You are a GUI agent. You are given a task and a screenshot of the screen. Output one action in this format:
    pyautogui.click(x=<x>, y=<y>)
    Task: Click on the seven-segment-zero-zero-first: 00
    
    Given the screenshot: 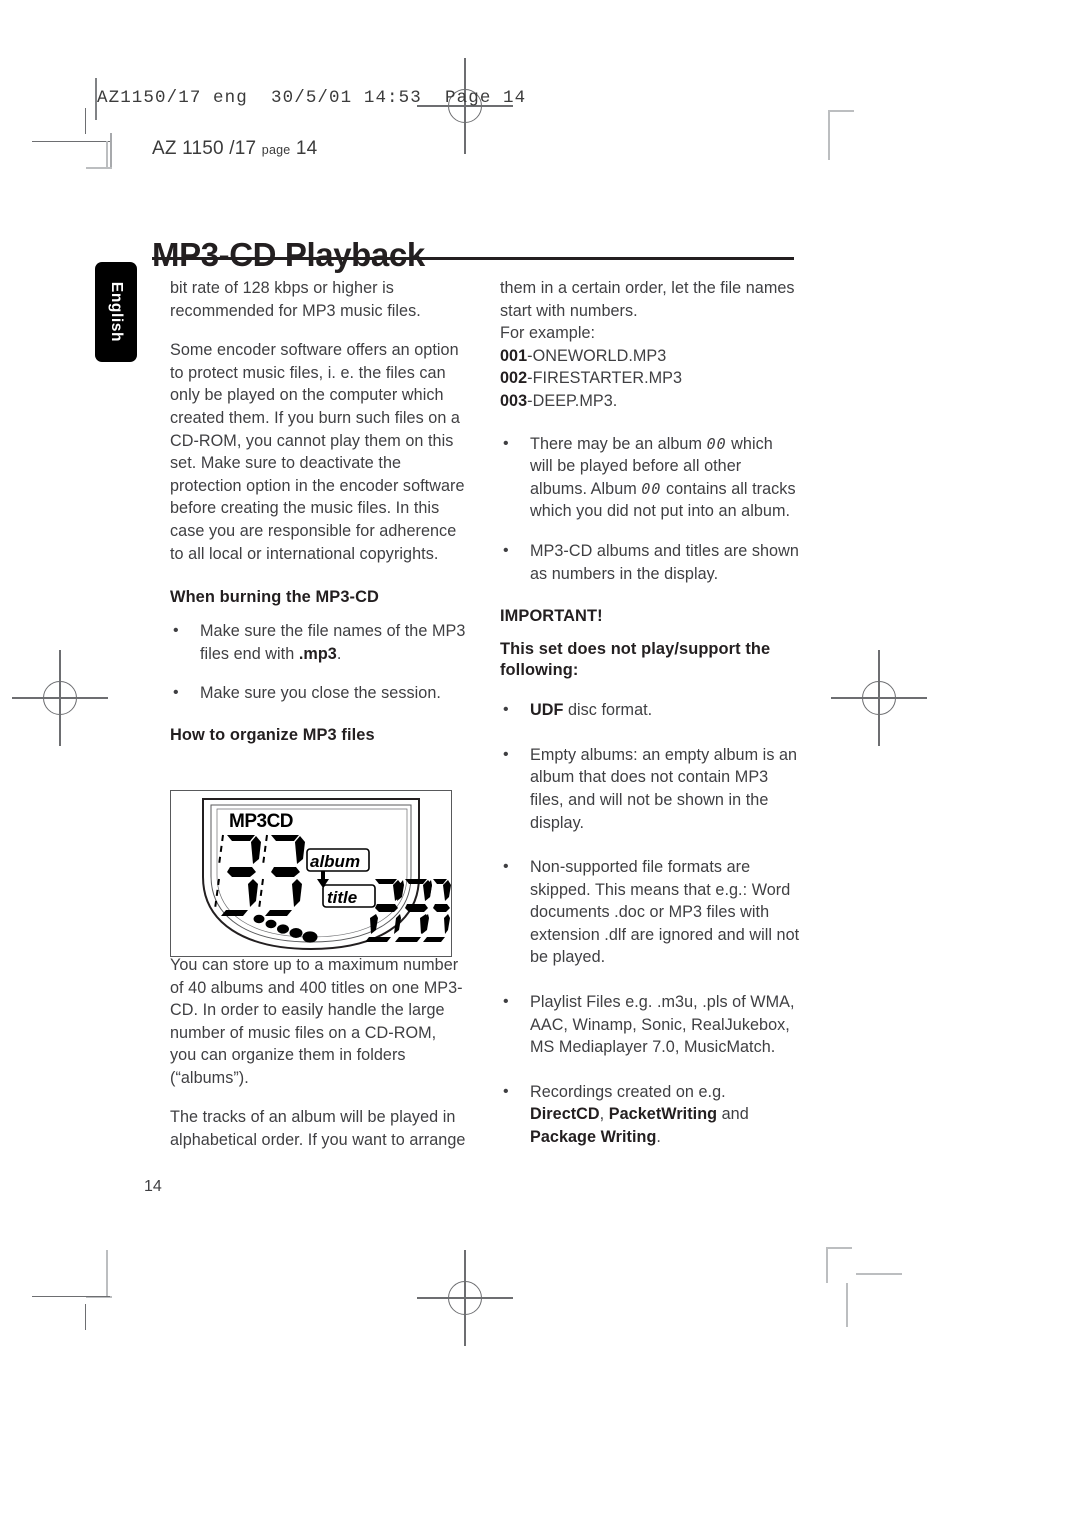 What is the action you would take?
    pyautogui.click(x=716, y=443)
    